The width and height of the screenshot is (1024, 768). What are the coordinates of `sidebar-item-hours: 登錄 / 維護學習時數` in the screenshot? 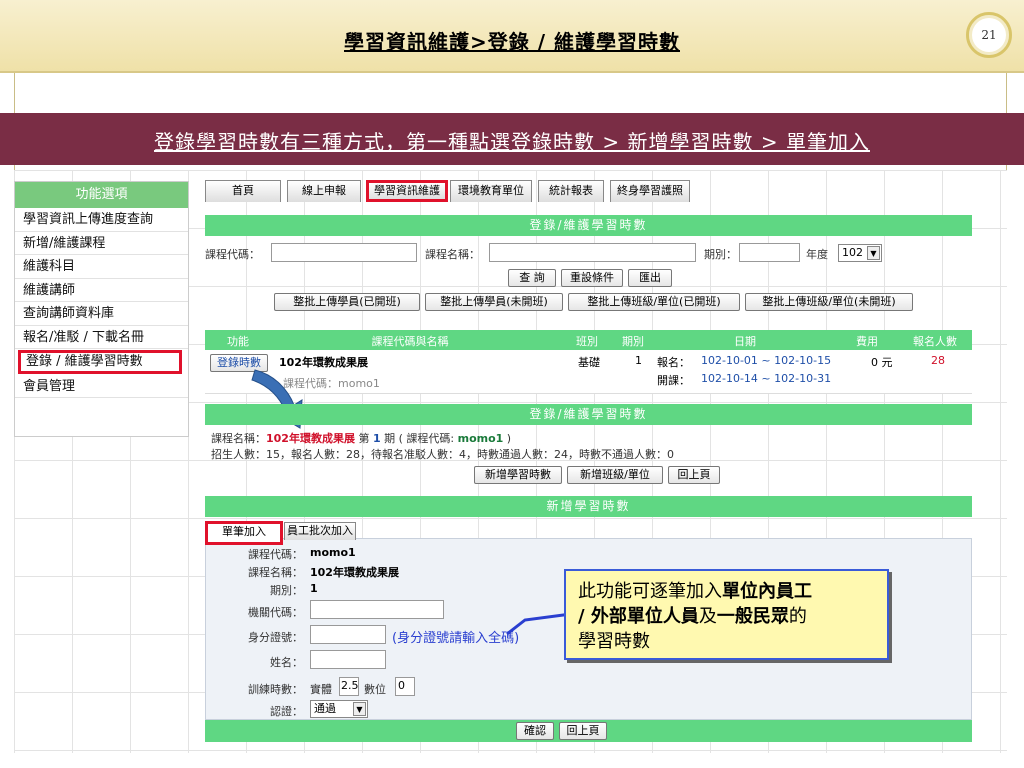 It's located at (100, 362).